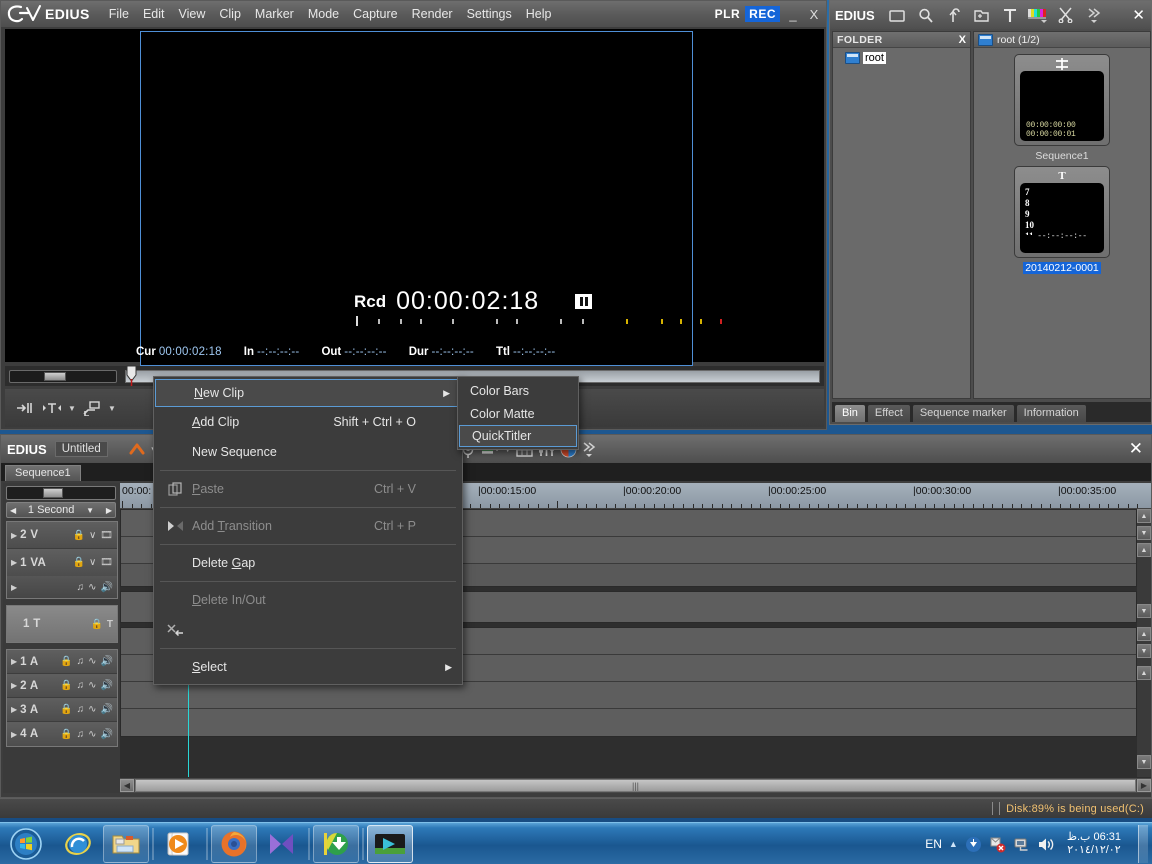 This screenshot has height=864, width=1152. Describe the element at coordinates (901, 58) in the screenshot. I see `tree-item-root: root` at that location.